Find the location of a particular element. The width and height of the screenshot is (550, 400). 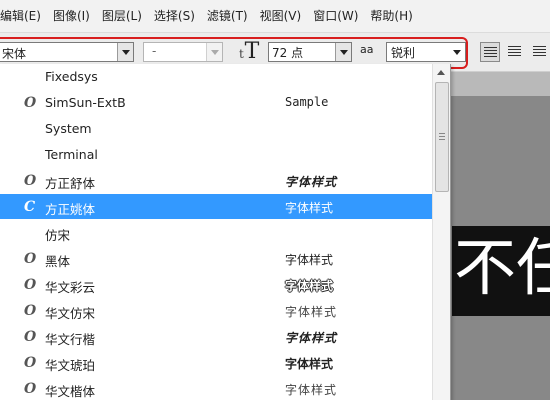

align-left-button is located at coordinates (490, 52).